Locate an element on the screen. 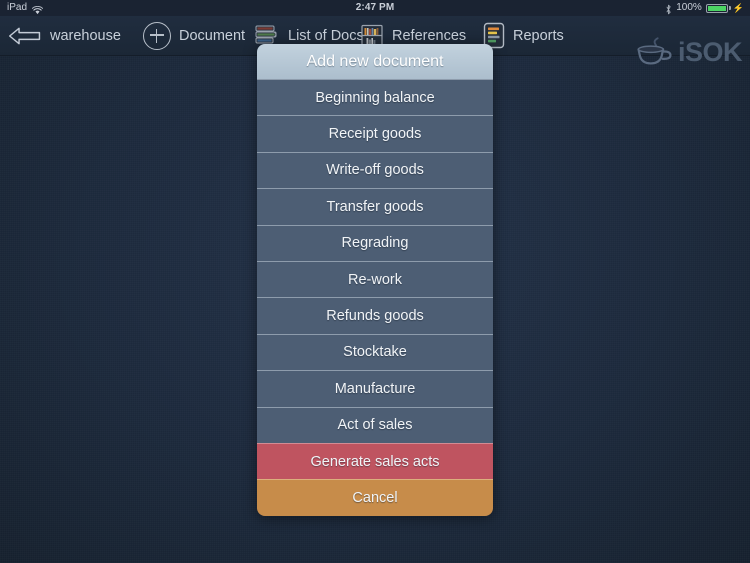 The width and height of the screenshot is (750, 563). nav-back-label: warehouse is located at coordinates (85, 35).